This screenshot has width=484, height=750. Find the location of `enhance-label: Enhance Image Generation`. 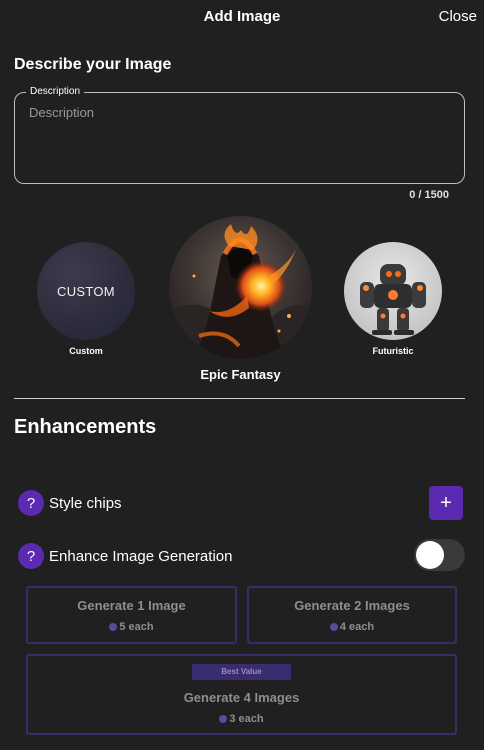

enhance-label: Enhance Image Generation is located at coordinates (141, 556).